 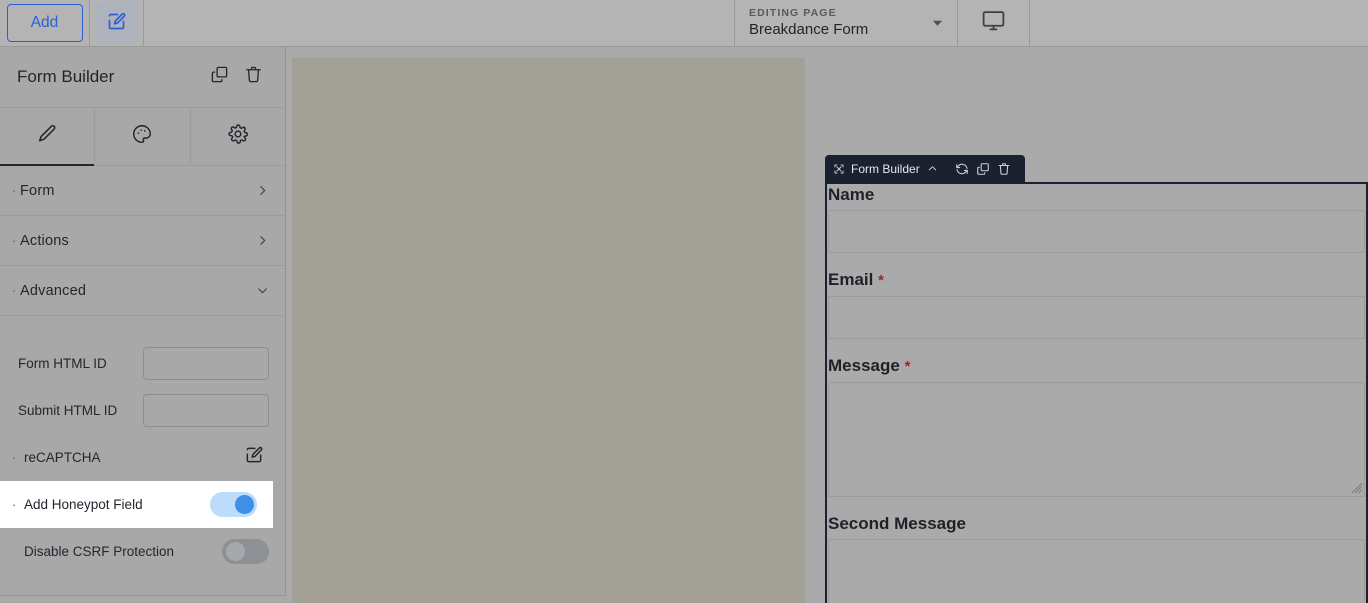 I want to click on editing-page-eyebrow: EDITING PAGE, so click(x=793, y=13).